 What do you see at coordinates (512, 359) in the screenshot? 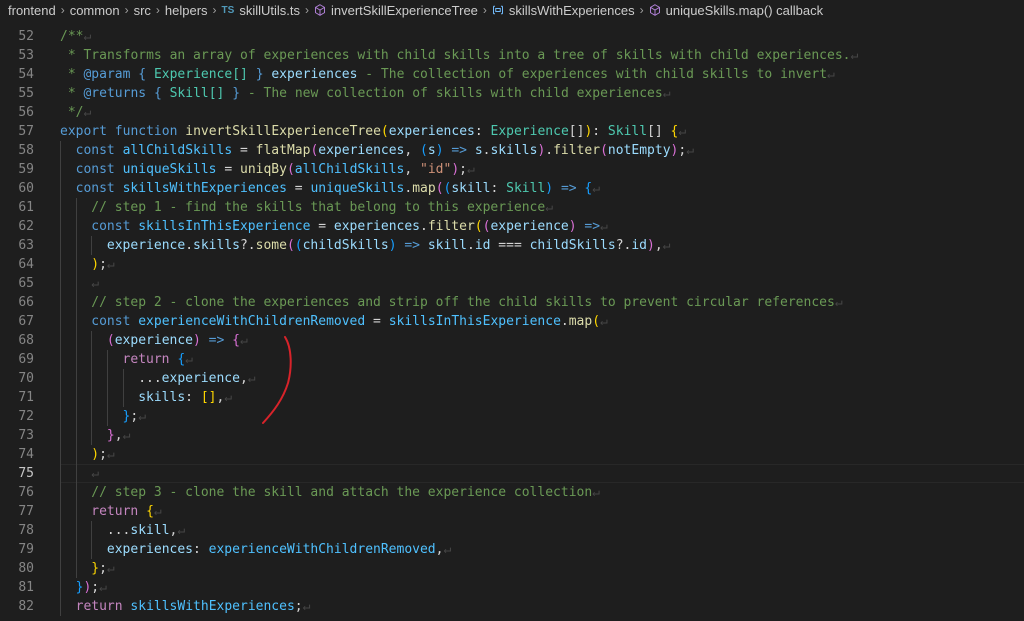
I see `code-line: 69 return {↵` at bounding box center [512, 359].